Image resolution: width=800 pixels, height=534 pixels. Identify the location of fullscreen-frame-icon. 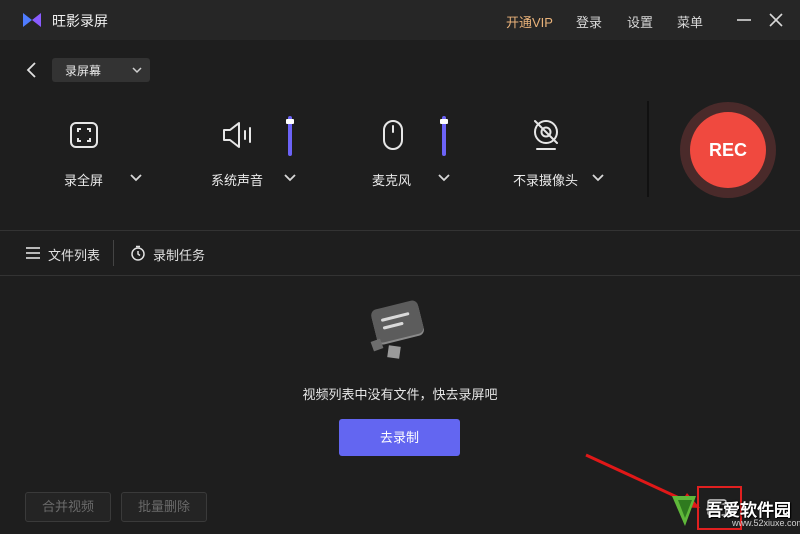
(84, 135).